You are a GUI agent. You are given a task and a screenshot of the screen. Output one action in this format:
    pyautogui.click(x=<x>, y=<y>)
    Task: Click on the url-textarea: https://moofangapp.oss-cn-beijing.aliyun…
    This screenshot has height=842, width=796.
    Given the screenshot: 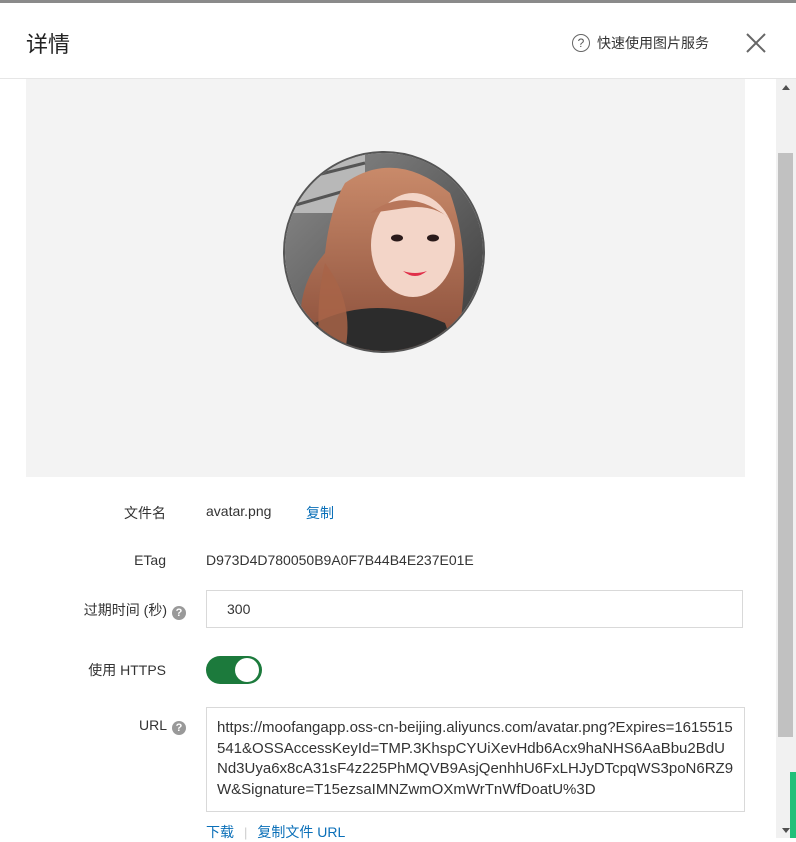 What is the action you would take?
    pyautogui.click(x=475, y=759)
    